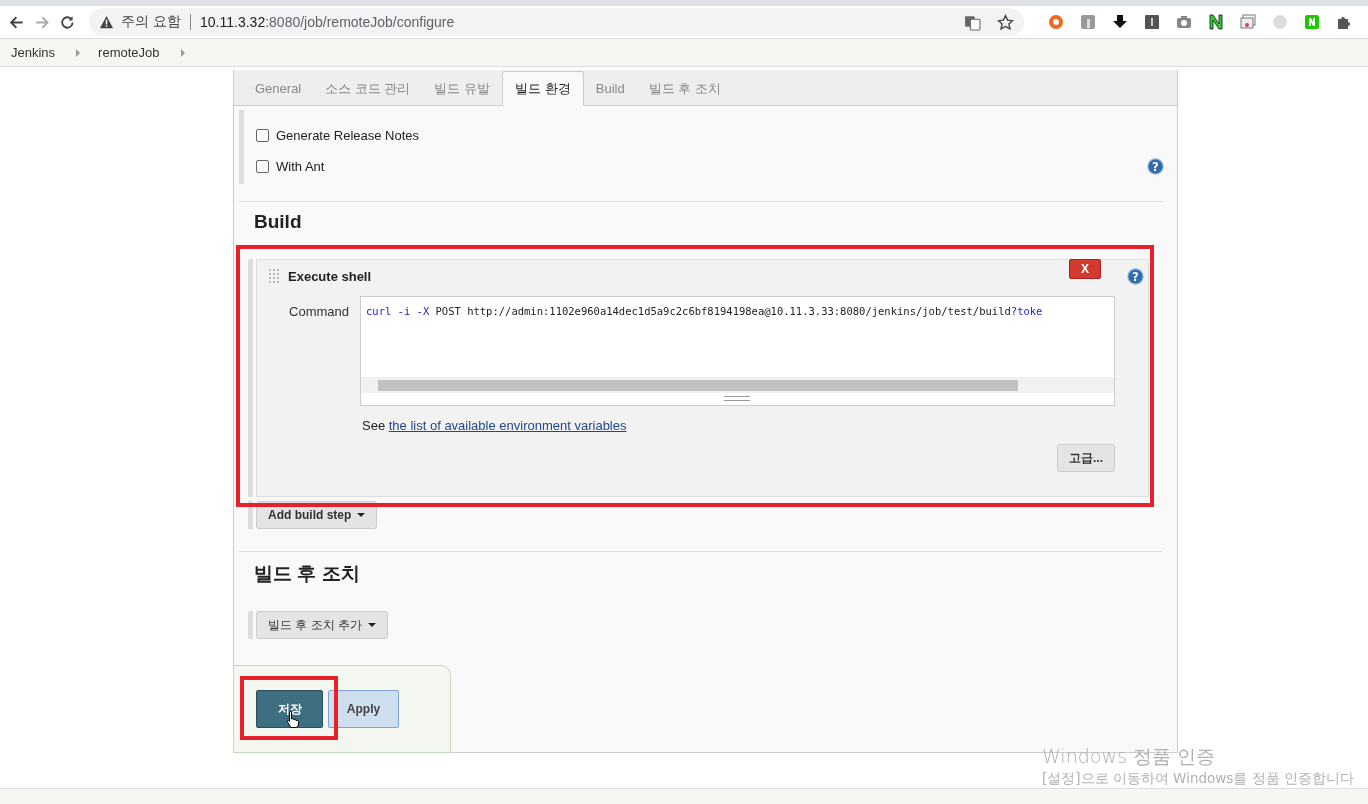  Describe the element at coordinates (322, 625) in the screenshot. I see `add-post-build-button: 빌드 후 조치 추가` at that location.